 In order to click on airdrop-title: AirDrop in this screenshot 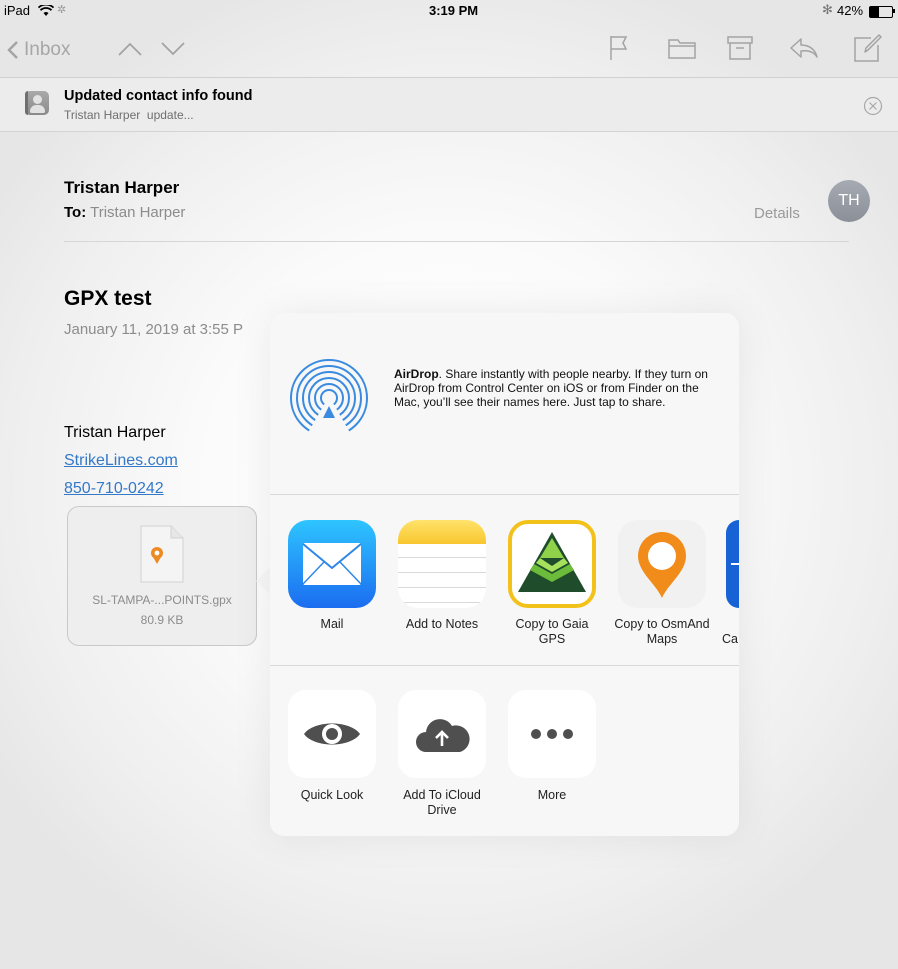, I will do `click(416, 374)`.